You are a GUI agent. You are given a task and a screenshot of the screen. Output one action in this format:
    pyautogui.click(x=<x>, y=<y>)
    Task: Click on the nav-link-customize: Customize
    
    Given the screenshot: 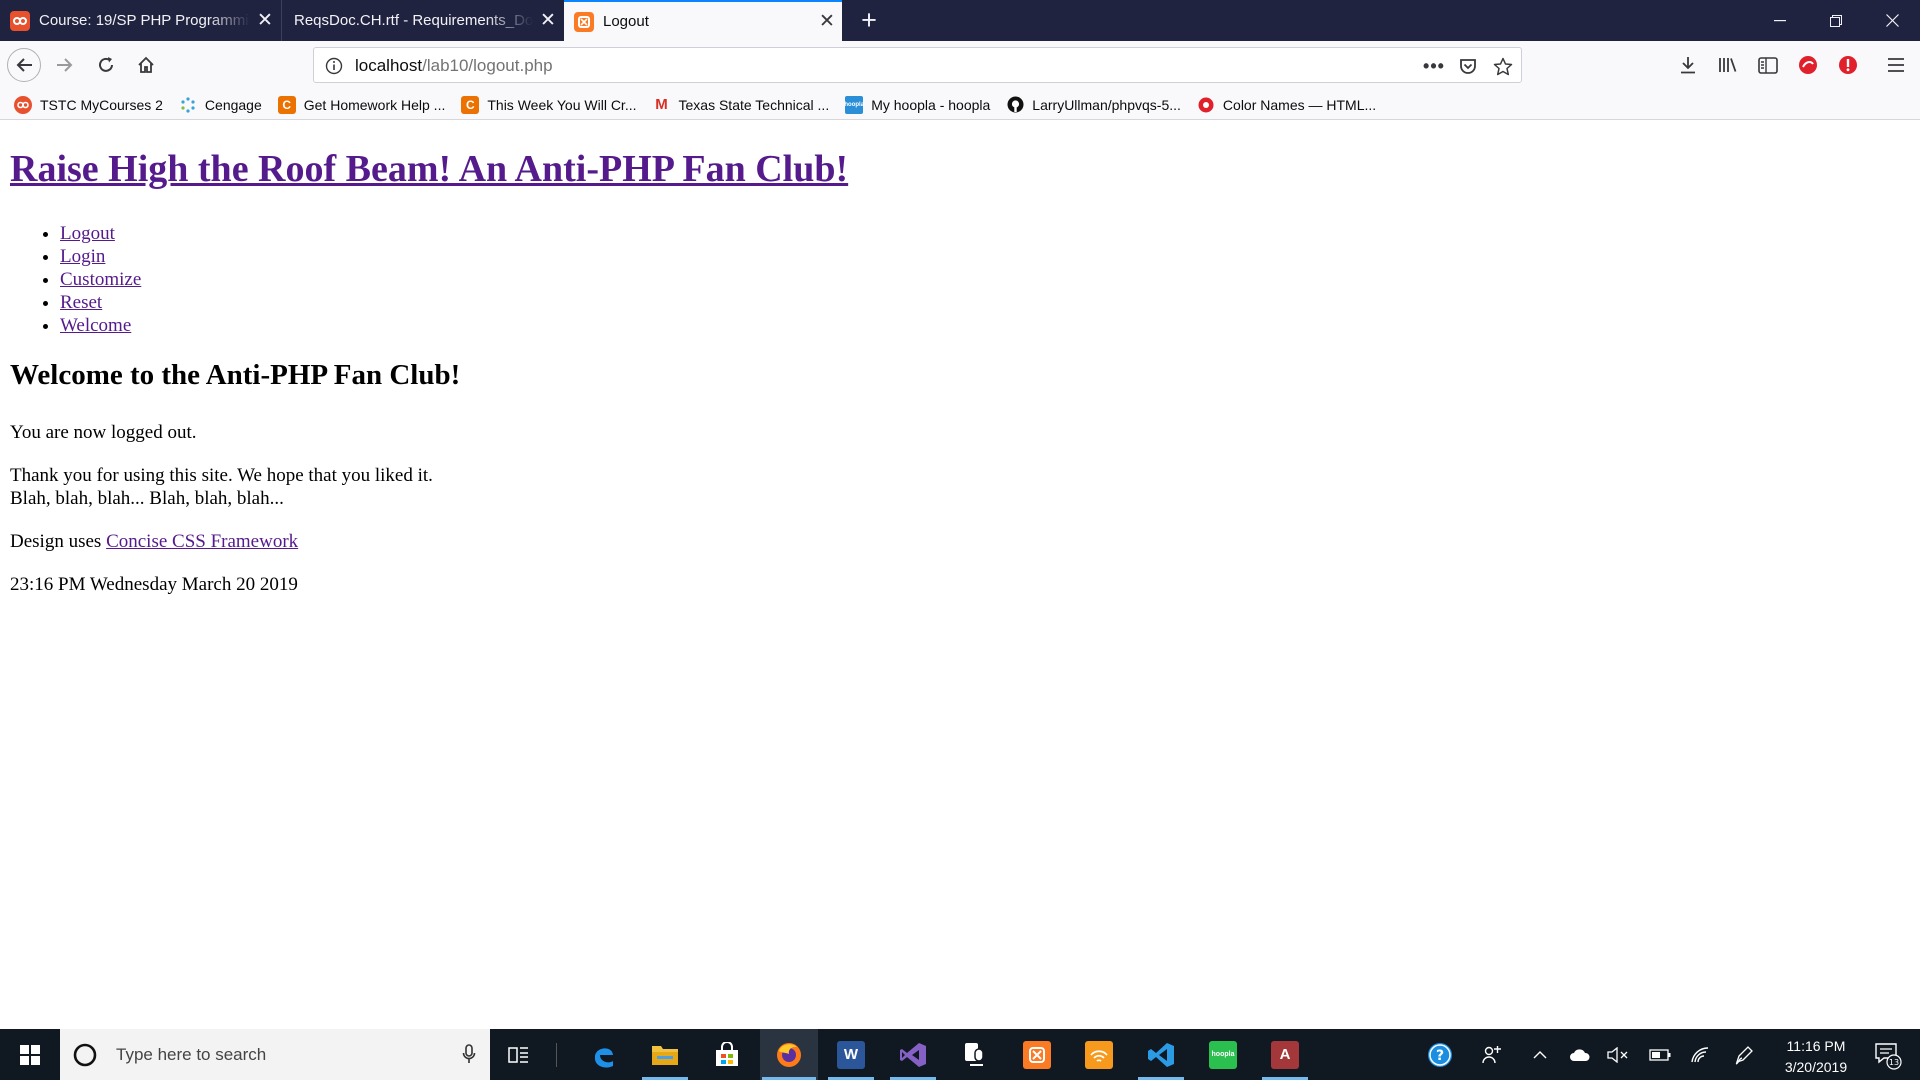 What is the action you would take?
    pyautogui.click(x=100, y=279)
    